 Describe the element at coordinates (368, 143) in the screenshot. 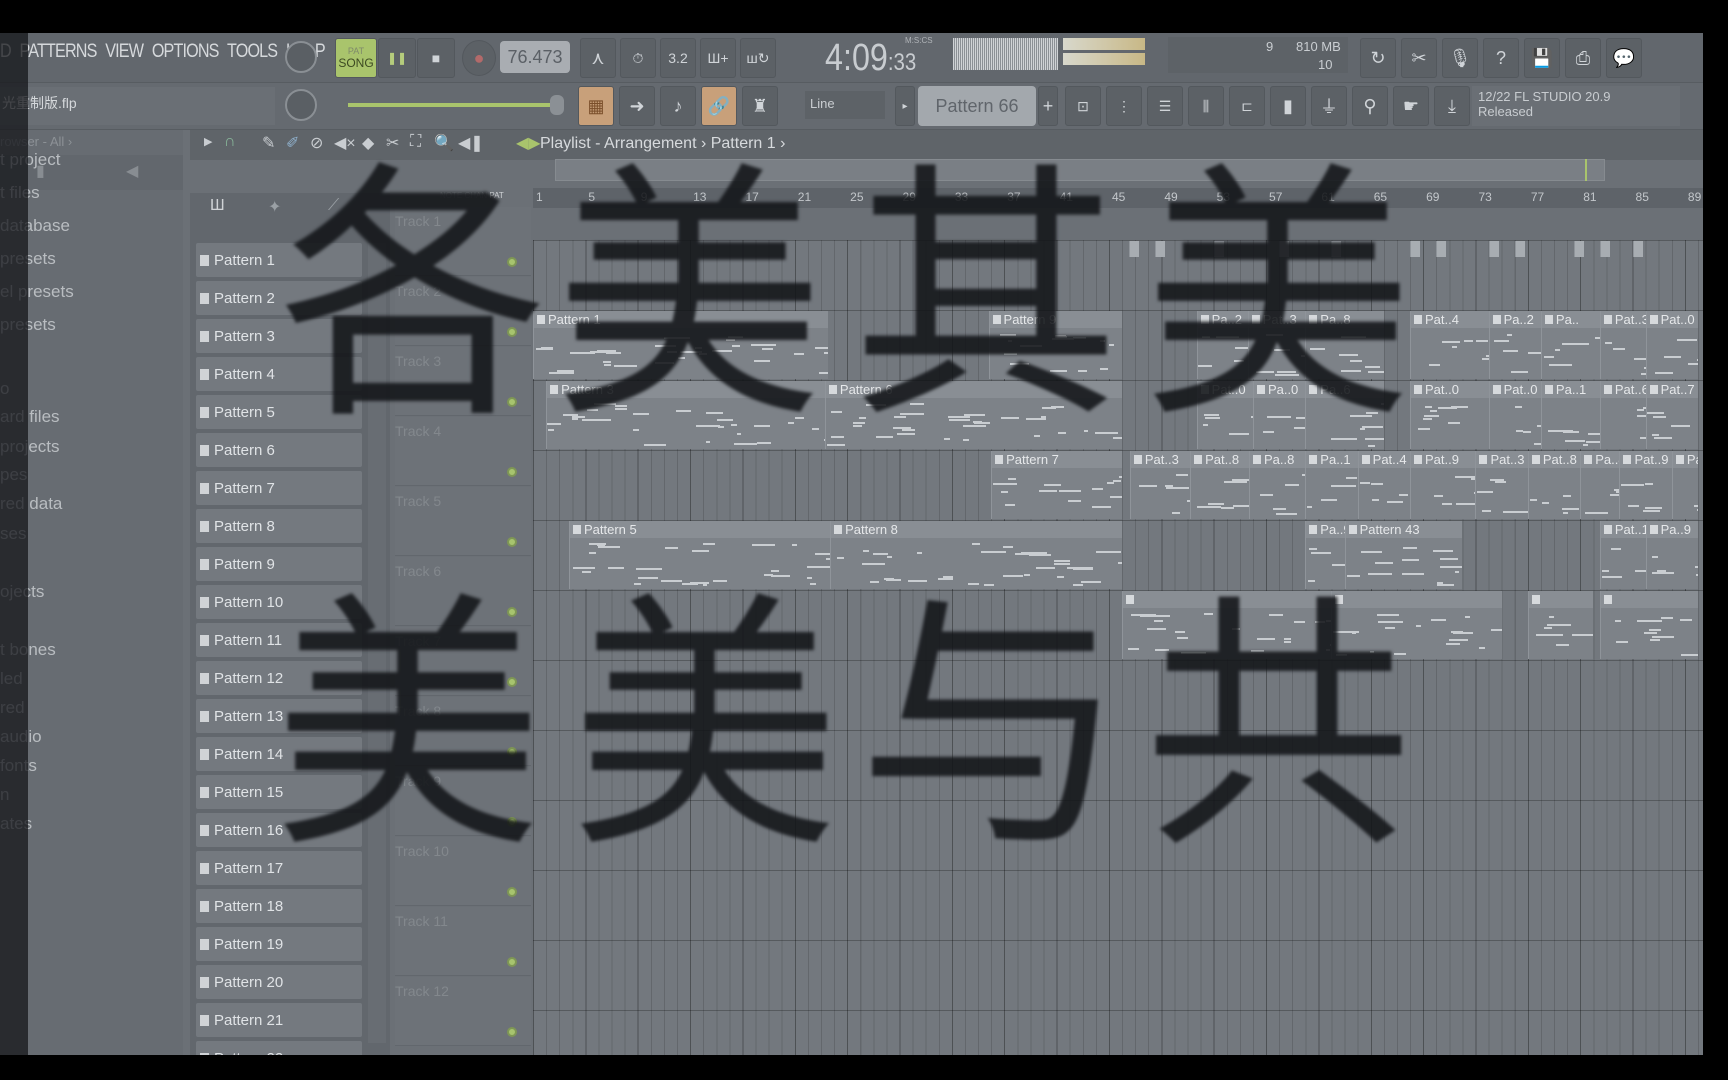

I see `slip-icon: ◆` at that location.